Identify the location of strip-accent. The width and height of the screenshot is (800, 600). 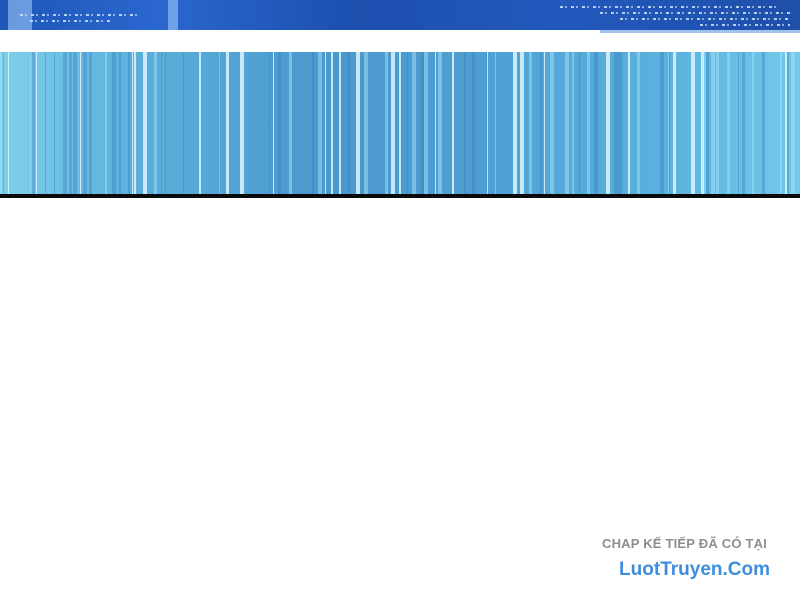
(700, 31).